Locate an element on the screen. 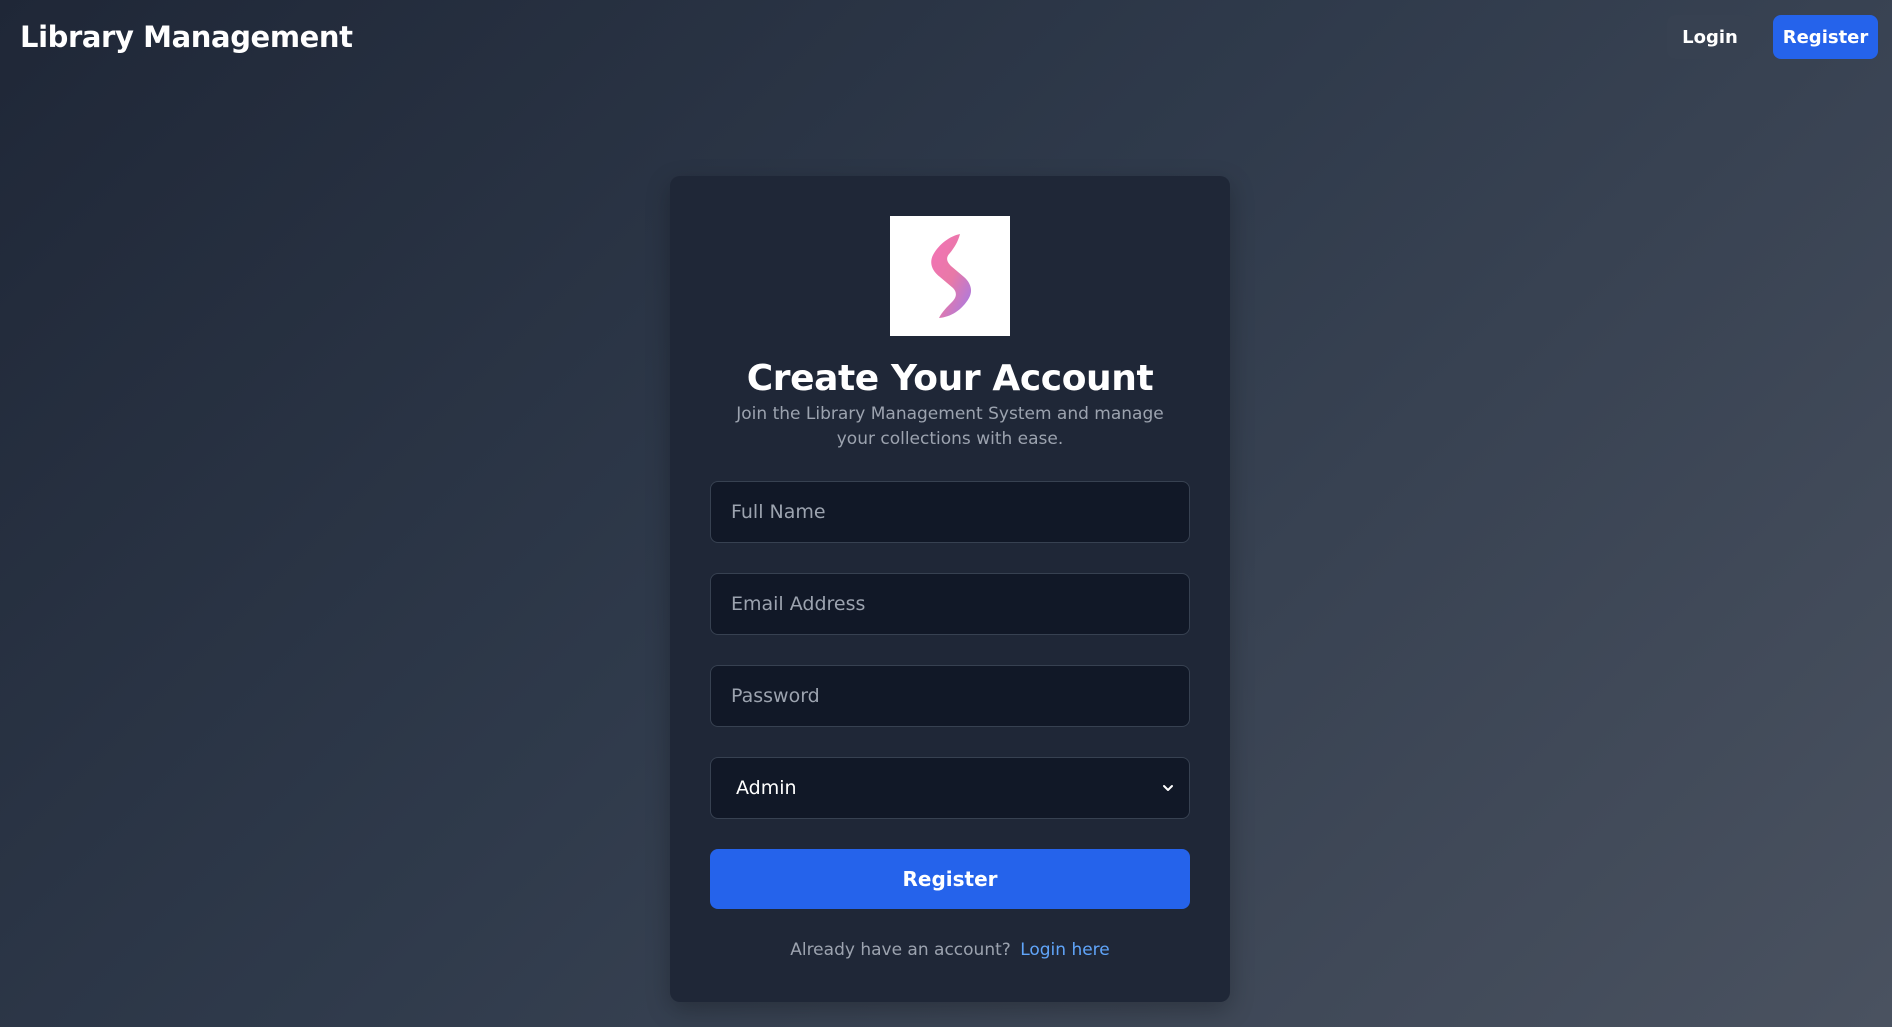  login-prompt: Already have an account? Login here is located at coordinates (950, 950).